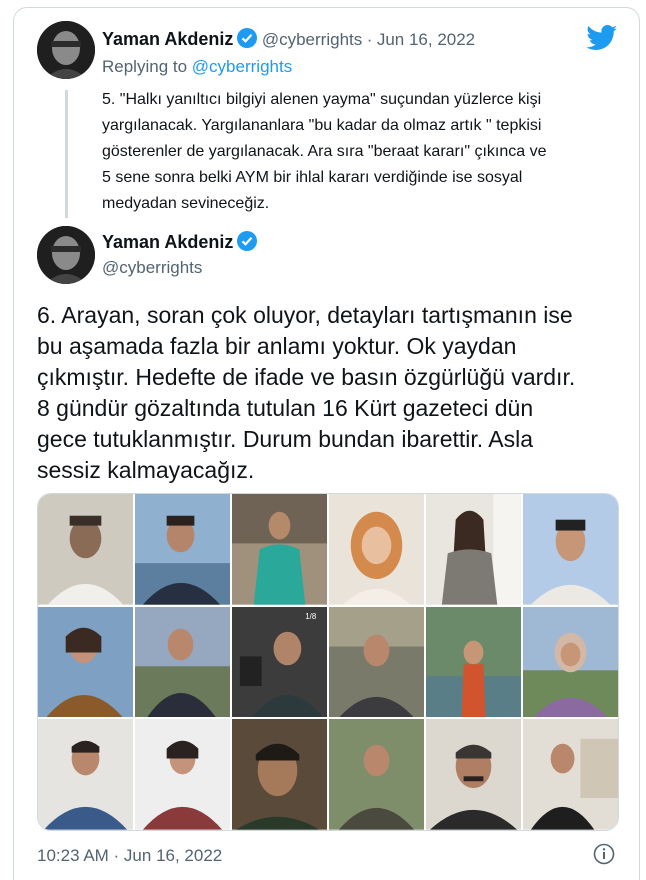  I want to click on tweet-text-line: medyadan sevineceğiz., so click(186, 203).